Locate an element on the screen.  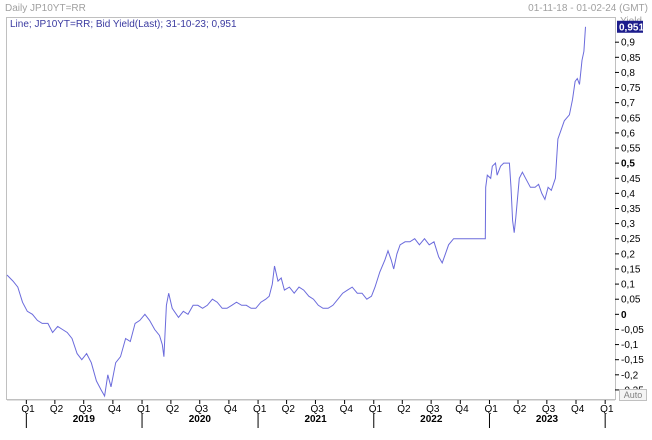
y-tick-label: 0,05 is located at coordinates (631, 300).